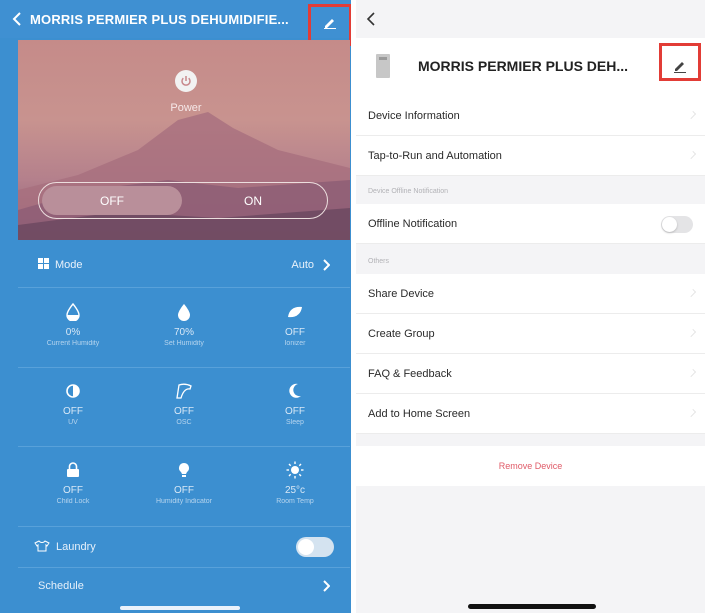 This screenshot has width=705, height=613. What do you see at coordinates (295, 343) in the screenshot?
I see `tile-name: Ionizer` at bounding box center [295, 343].